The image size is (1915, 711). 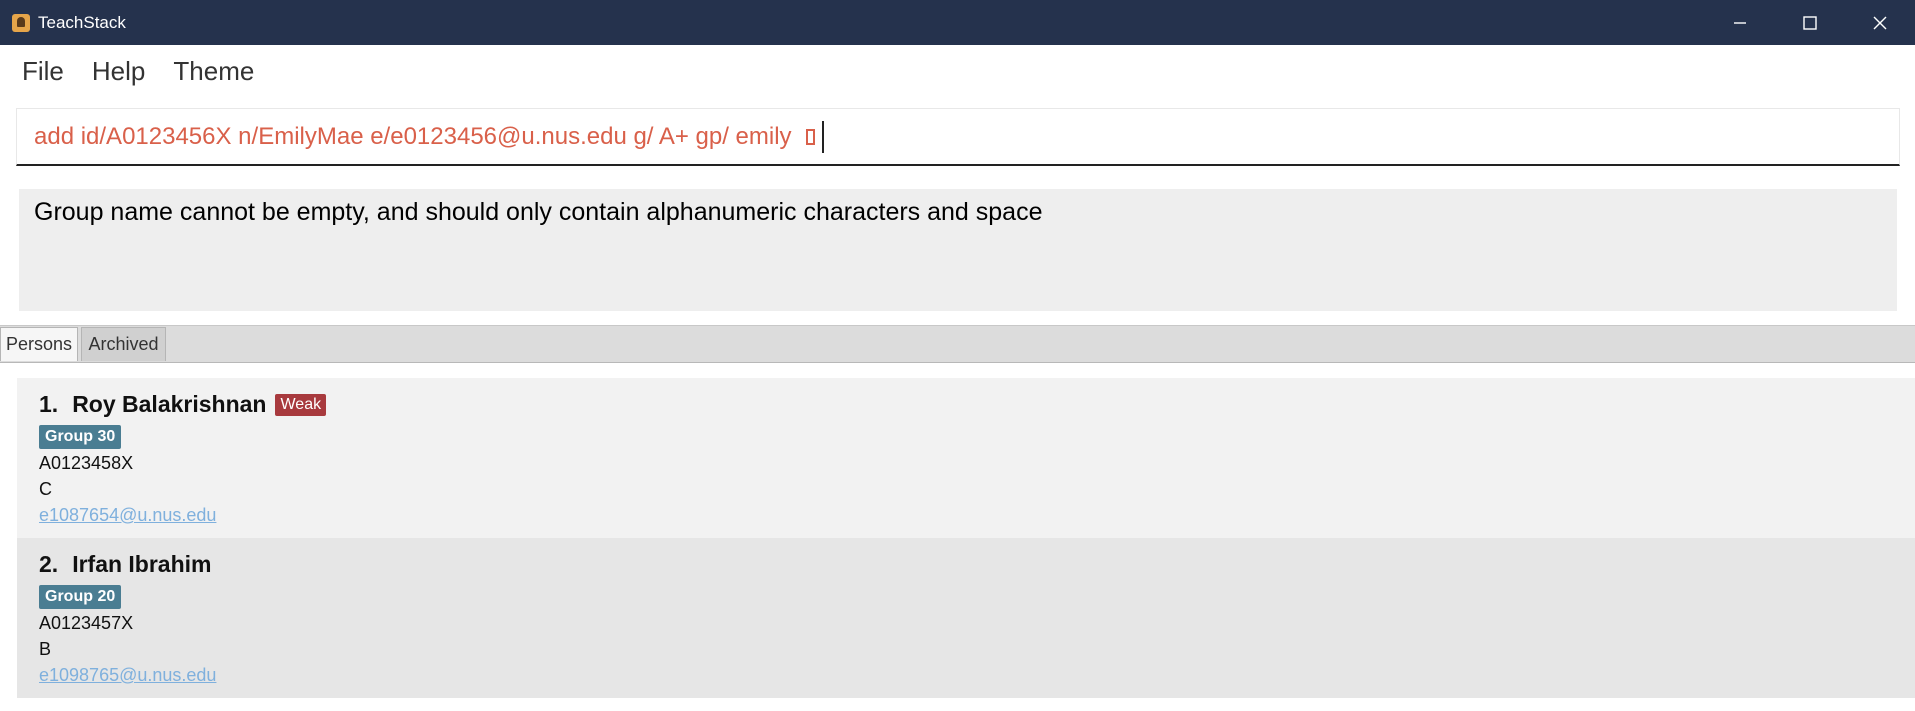 I want to click on maximize-icon, so click(x=1810, y=22).